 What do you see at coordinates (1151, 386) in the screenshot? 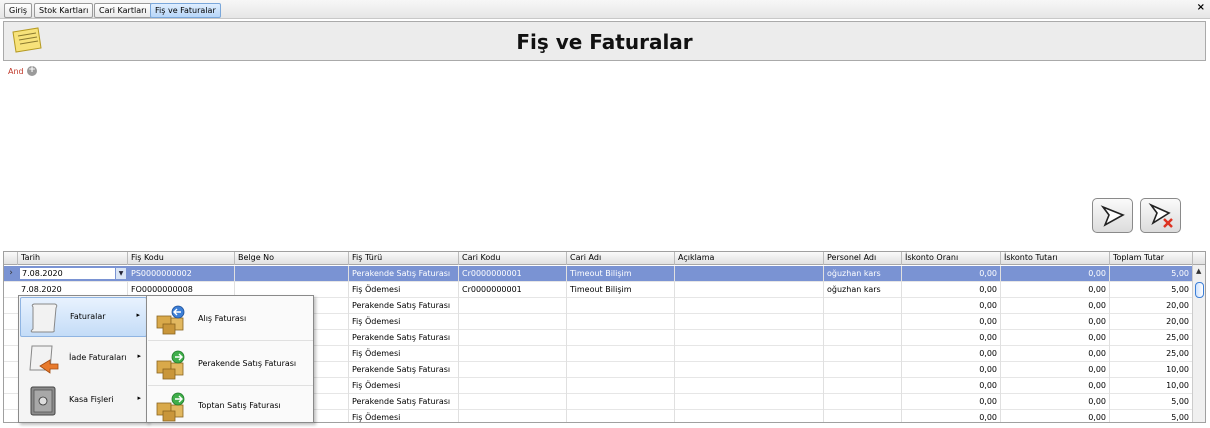
I see `cell-toplam-tutar: 10,00` at bounding box center [1151, 386].